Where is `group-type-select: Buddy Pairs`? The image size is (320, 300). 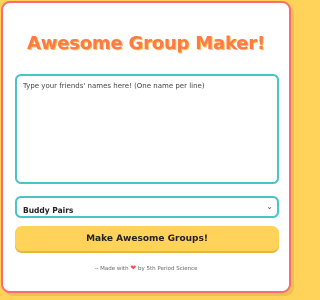
group-type-select: Buddy Pairs is located at coordinates (147, 210).